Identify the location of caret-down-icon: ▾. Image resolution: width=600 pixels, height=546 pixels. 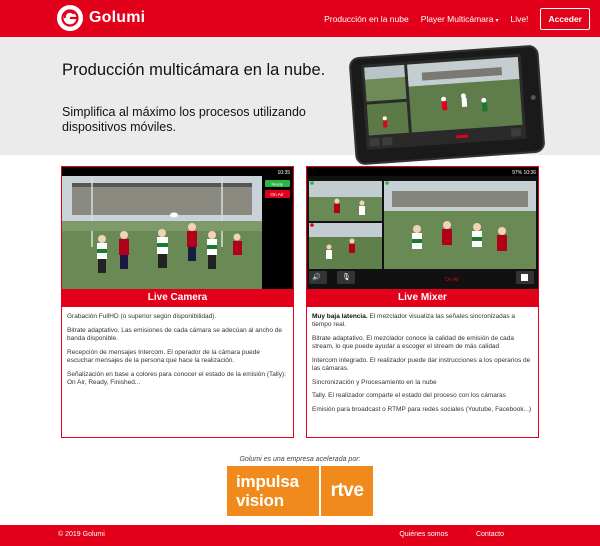
(497, 21).